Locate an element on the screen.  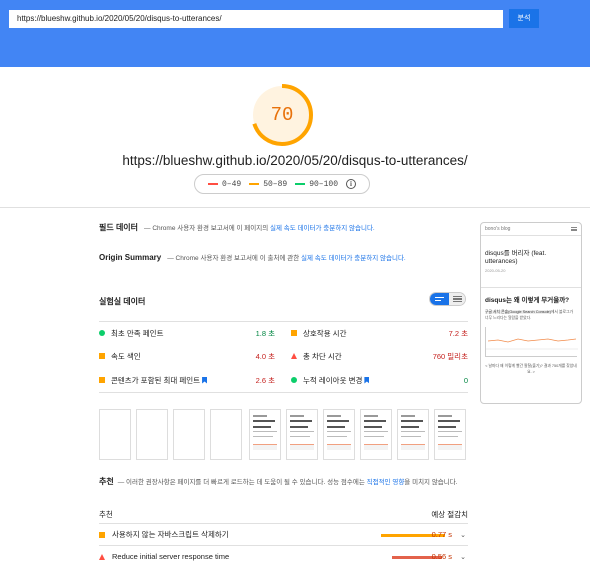
metric-value: 0 is located at coordinates (465, 380).